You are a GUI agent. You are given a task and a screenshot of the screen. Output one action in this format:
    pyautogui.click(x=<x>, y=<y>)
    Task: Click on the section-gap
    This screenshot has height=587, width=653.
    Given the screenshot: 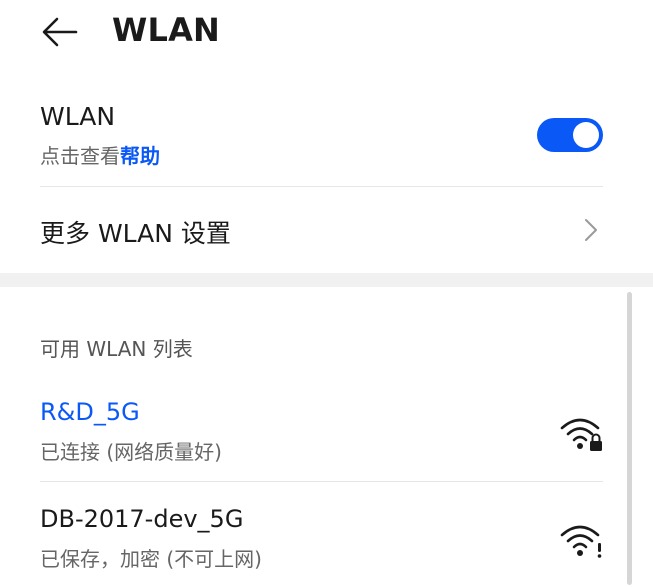 What is the action you would take?
    pyautogui.click(x=326, y=280)
    